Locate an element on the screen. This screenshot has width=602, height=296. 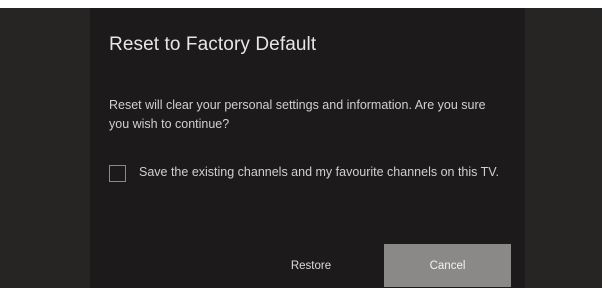
dialog-title: Reset to Factory Default is located at coordinates (213, 44).